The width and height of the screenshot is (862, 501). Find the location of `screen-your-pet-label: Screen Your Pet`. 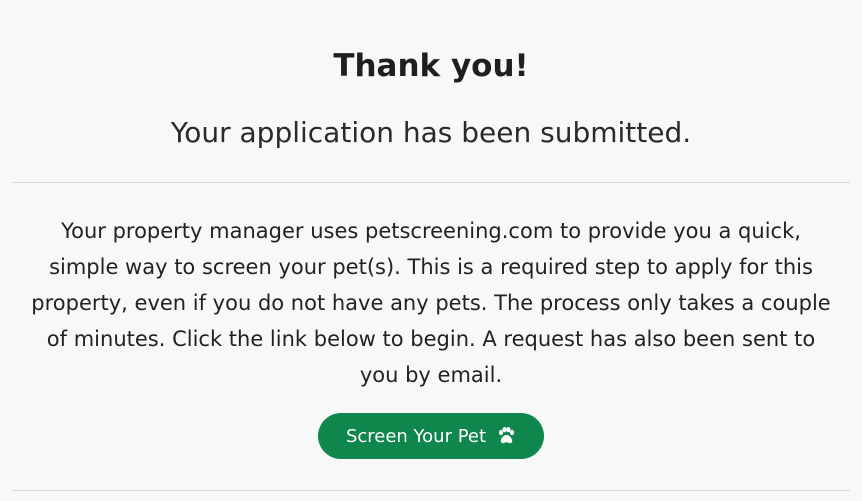

screen-your-pet-label: Screen Your Pet is located at coordinates (416, 436).